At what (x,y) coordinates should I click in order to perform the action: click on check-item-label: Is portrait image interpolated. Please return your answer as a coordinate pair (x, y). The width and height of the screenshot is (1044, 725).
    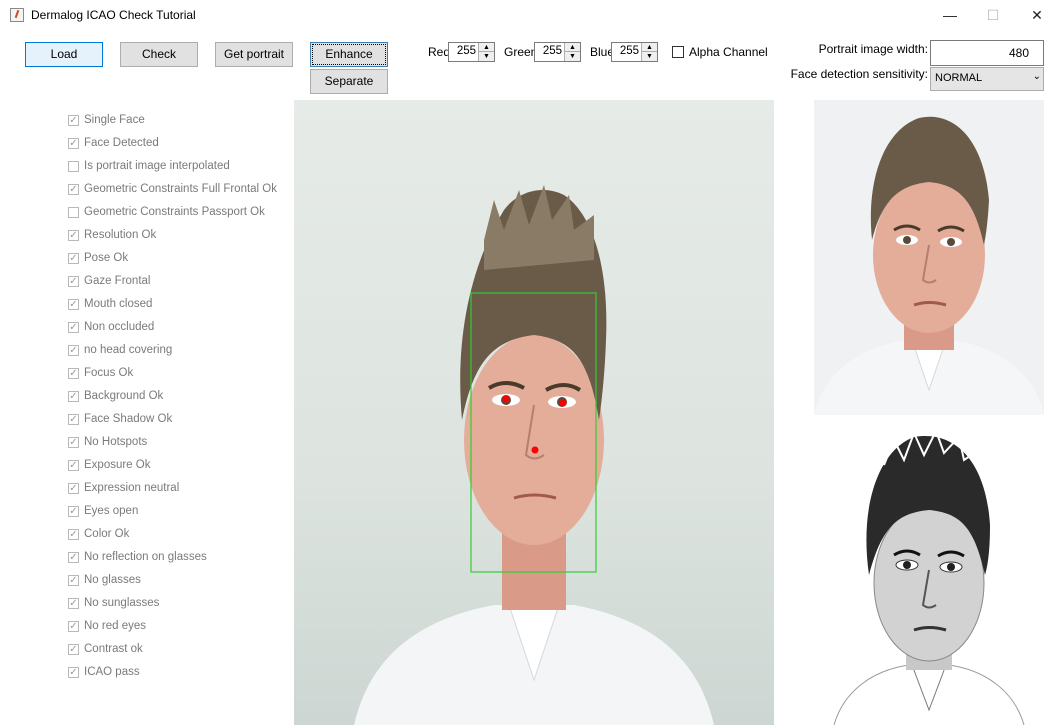
    Looking at the image, I should click on (157, 166).